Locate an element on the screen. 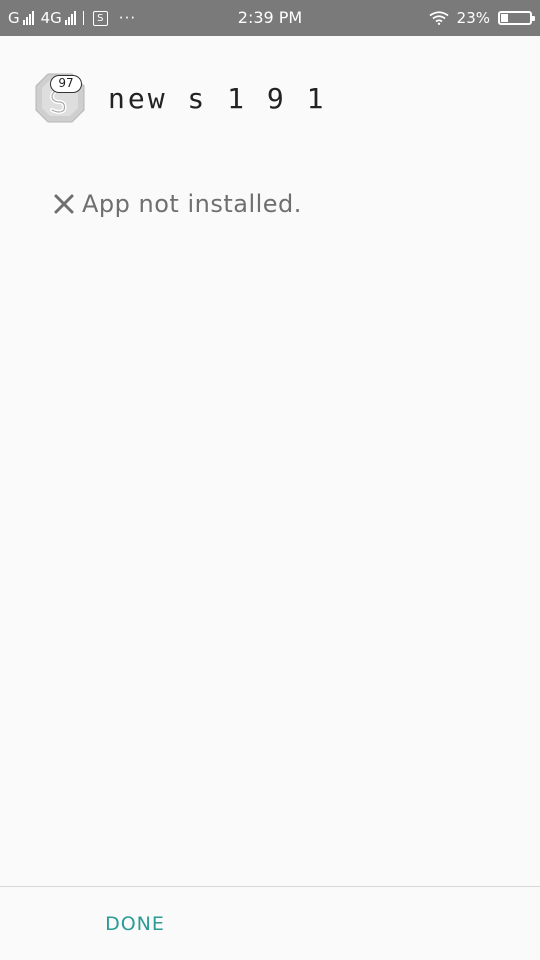 The width and height of the screenshot is (540, 960). battery-level is located at coordinates (504, 18).